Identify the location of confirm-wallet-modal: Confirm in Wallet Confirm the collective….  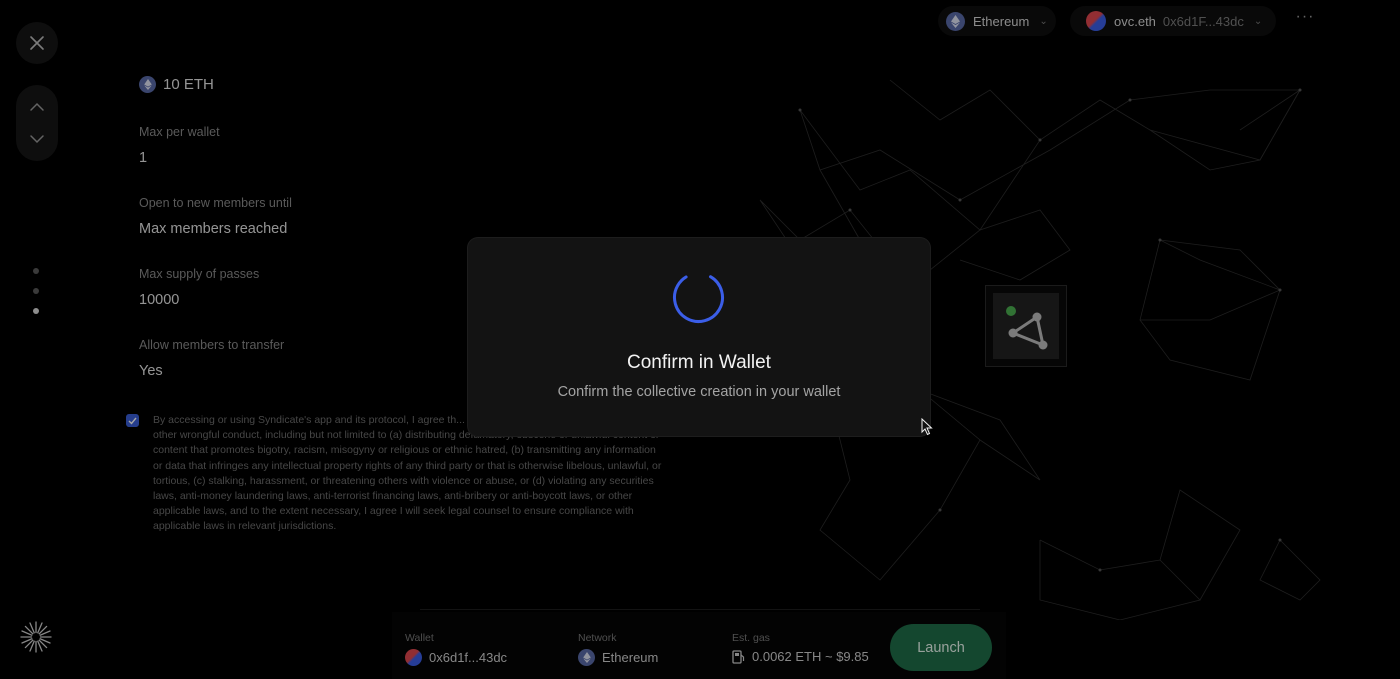
(699, 337).